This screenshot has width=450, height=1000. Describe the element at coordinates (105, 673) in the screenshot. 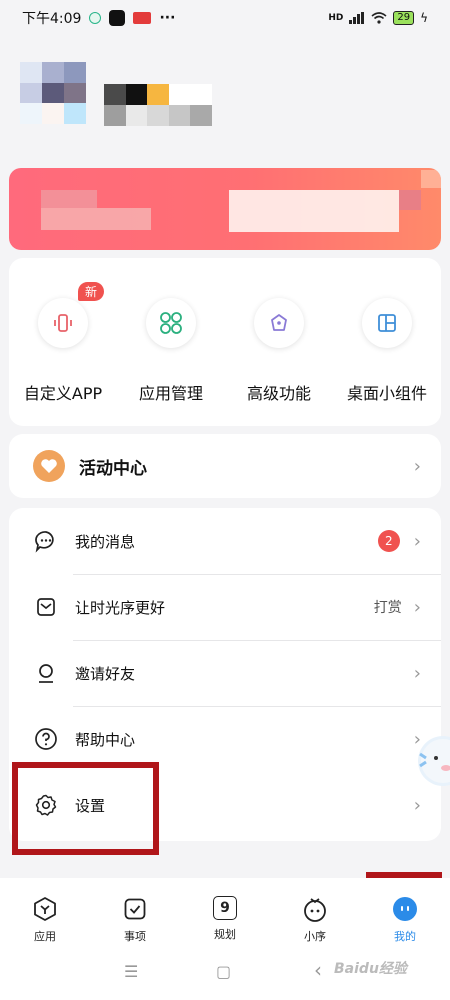

I see `menu-label: 邀请好友` at that location.